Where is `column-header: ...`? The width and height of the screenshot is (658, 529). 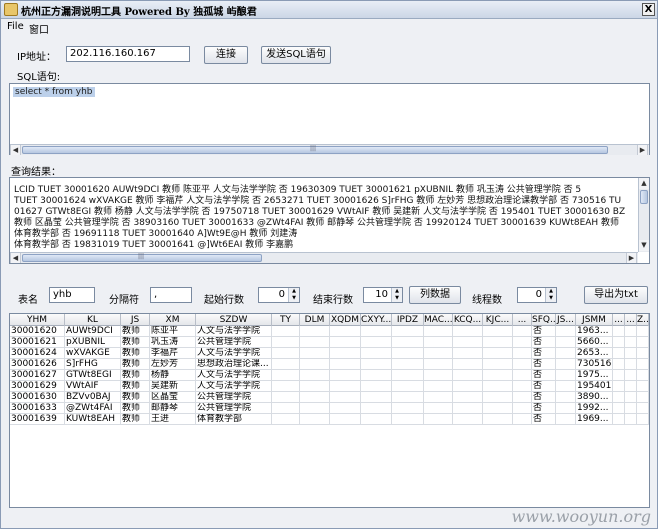
column-header: ... is located at coordinates (619, 320).